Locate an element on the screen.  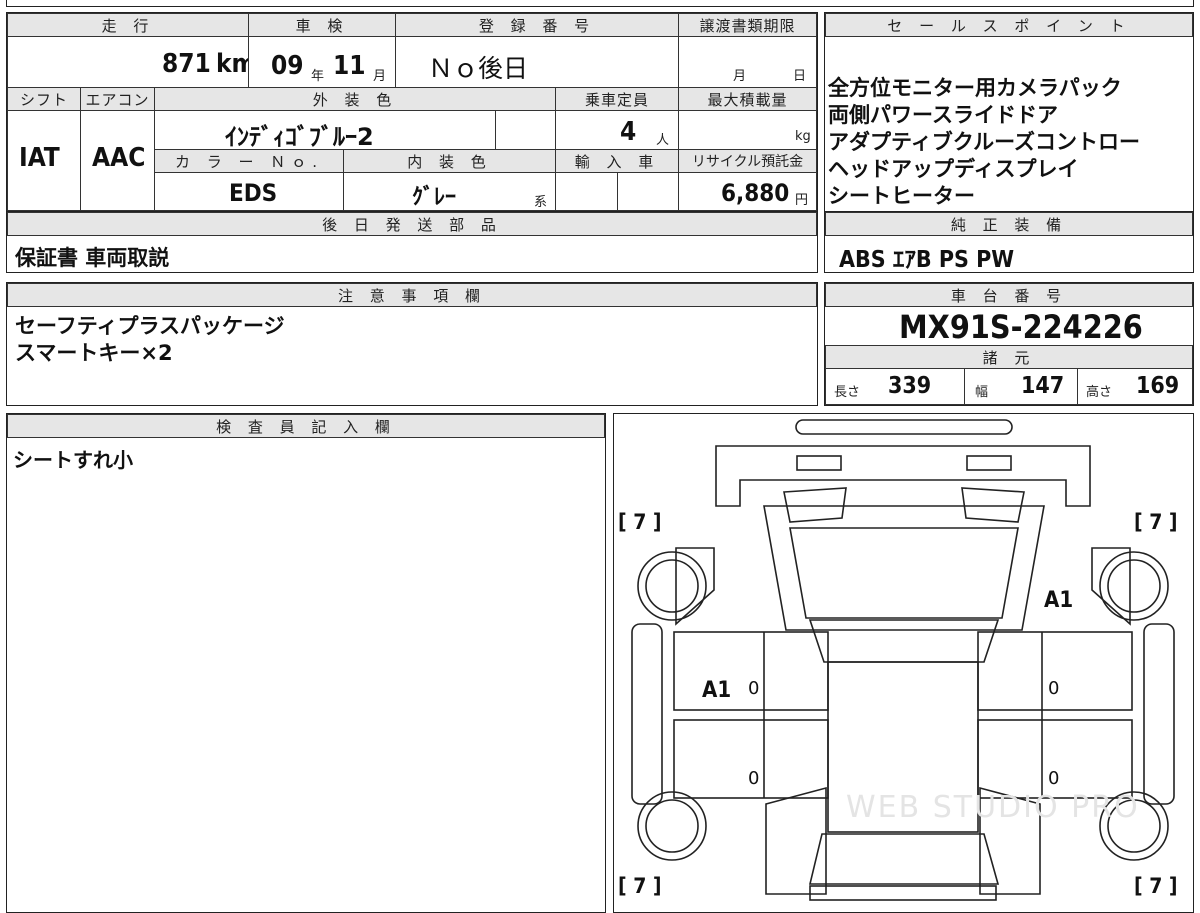
spec-width-value: 147 is located at coordinates (1043, 386).